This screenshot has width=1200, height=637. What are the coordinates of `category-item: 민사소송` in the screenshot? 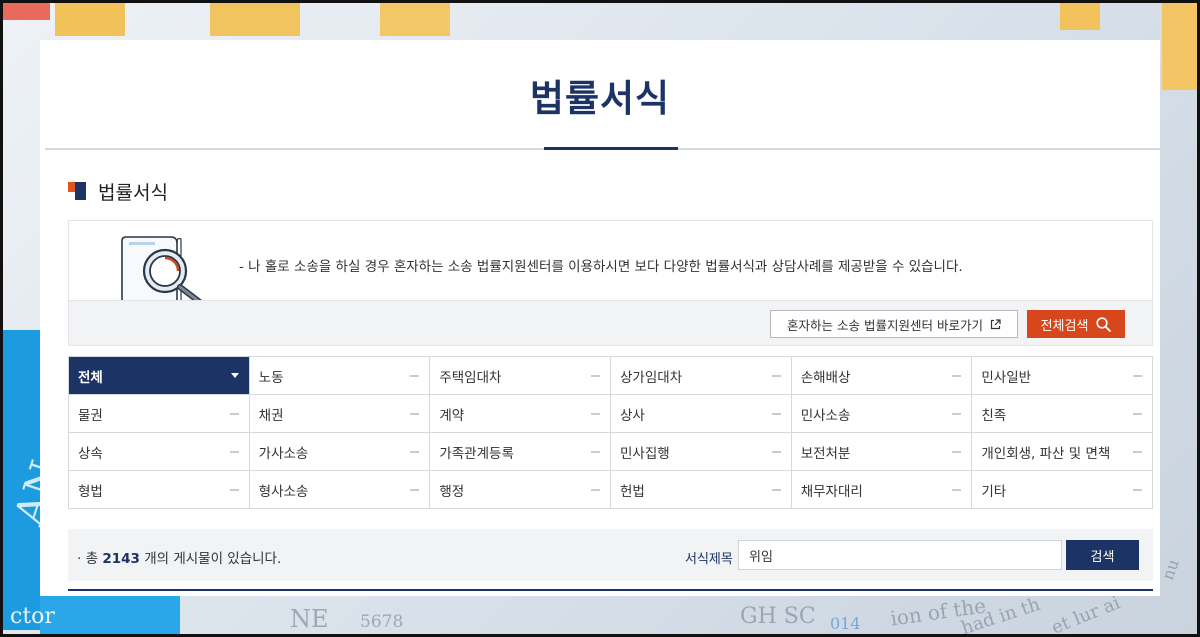 It's located at (882, 414).